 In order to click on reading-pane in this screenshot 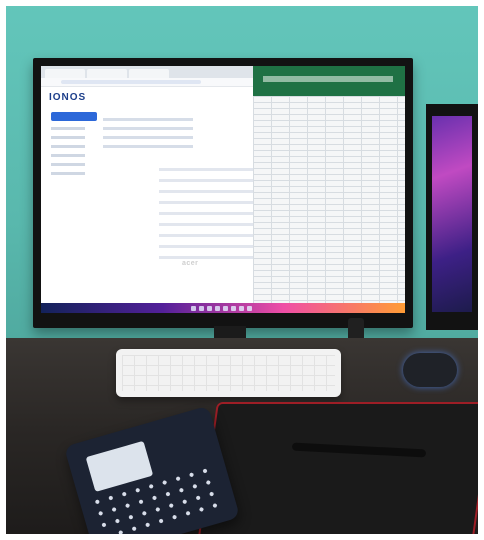, I will do `click(206, 213)`.